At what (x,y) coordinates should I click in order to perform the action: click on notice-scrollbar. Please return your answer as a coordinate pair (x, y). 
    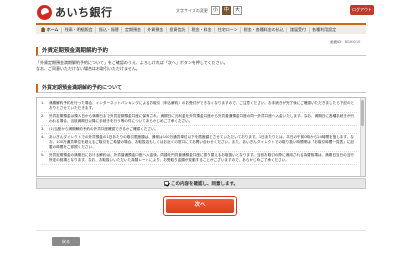
    Looking at the image, I should click on (362, 137).